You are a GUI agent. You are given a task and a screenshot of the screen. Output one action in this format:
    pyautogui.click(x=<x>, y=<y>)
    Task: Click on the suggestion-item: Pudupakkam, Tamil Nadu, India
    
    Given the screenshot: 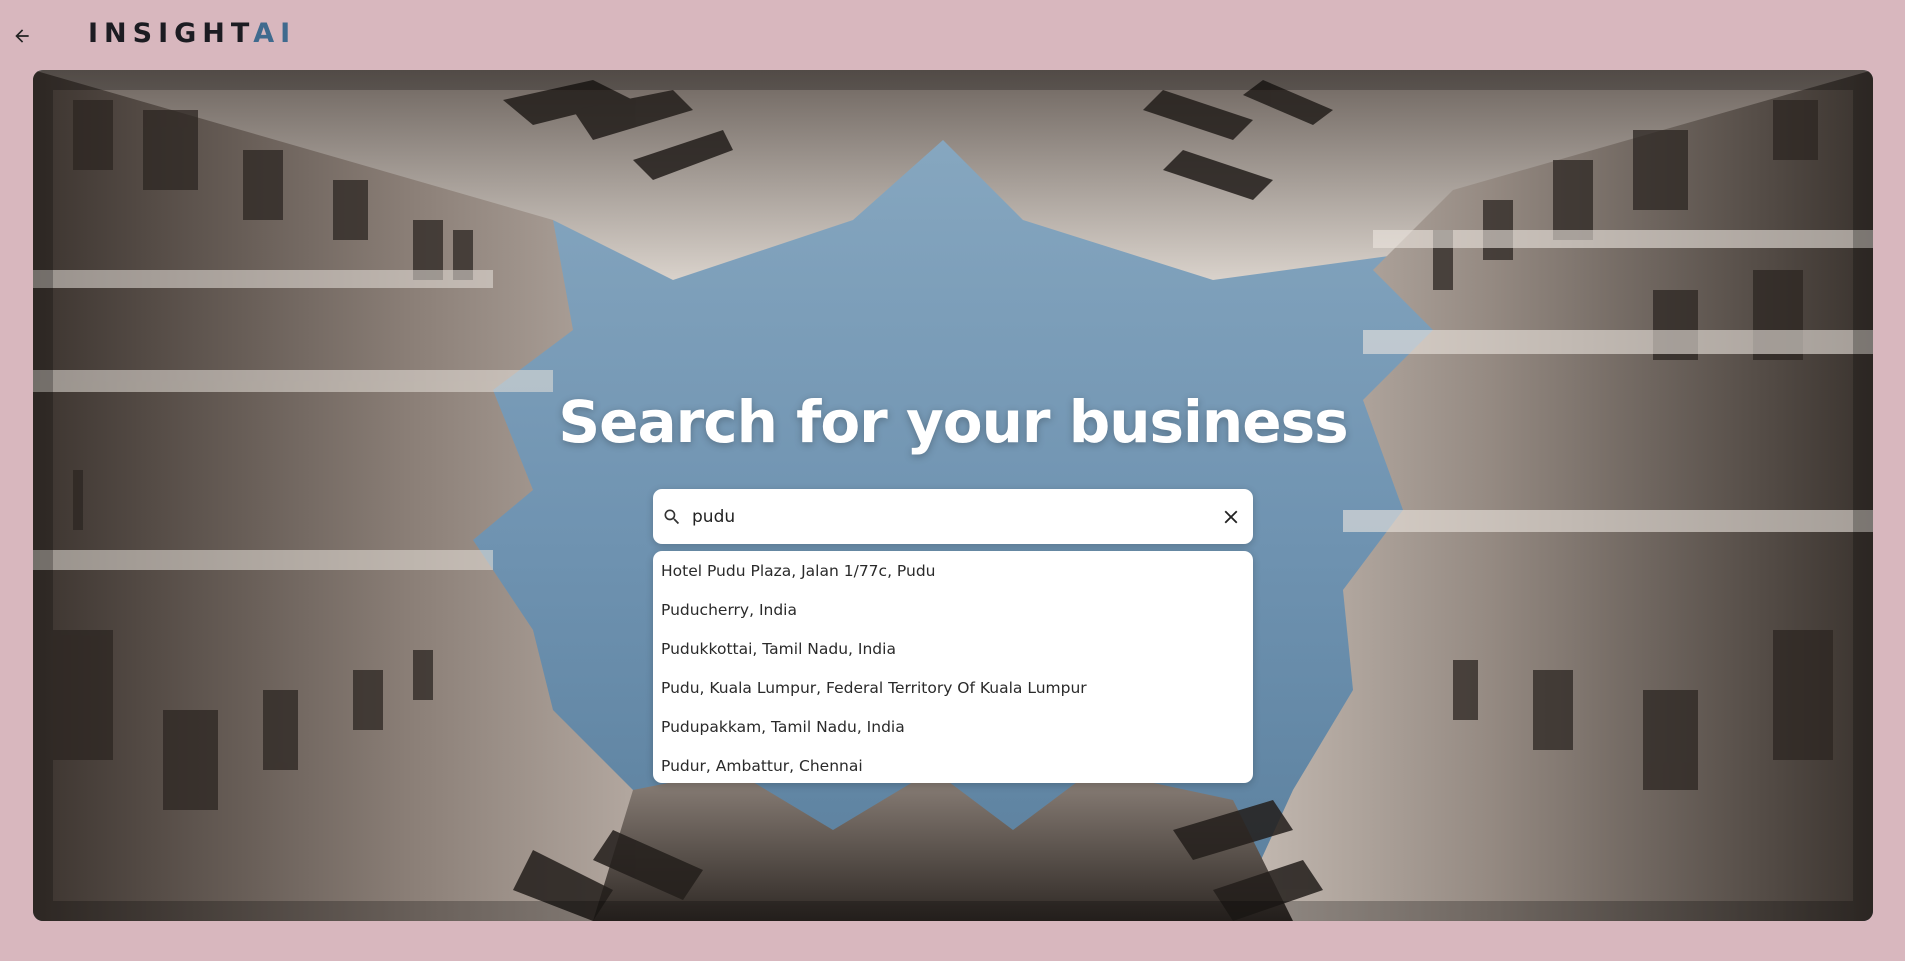 What is the action you would take?
    pyautogui.click(x=953, y=727)
    